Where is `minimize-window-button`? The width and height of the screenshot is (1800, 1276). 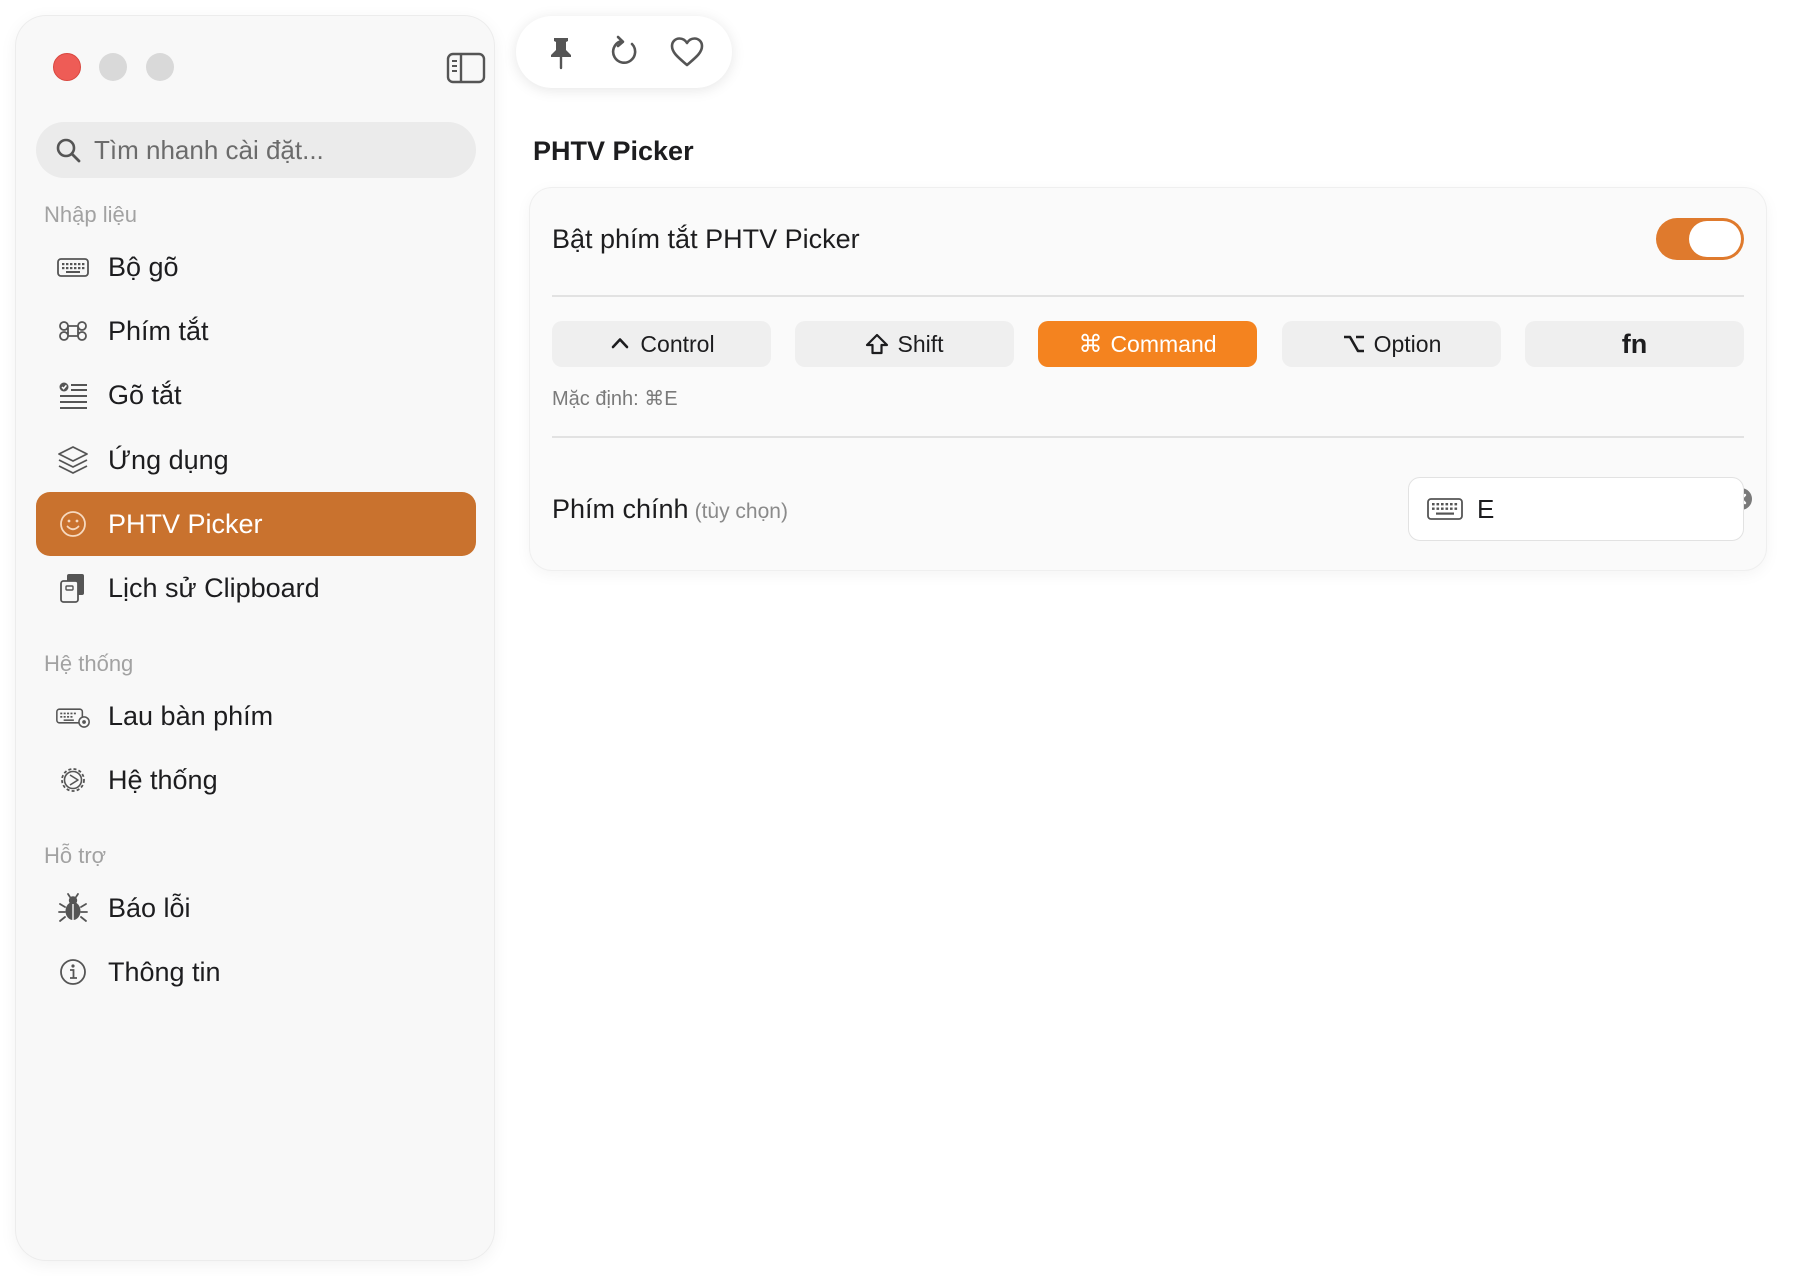 minimize-window-button is located at coordinates (113, 67).